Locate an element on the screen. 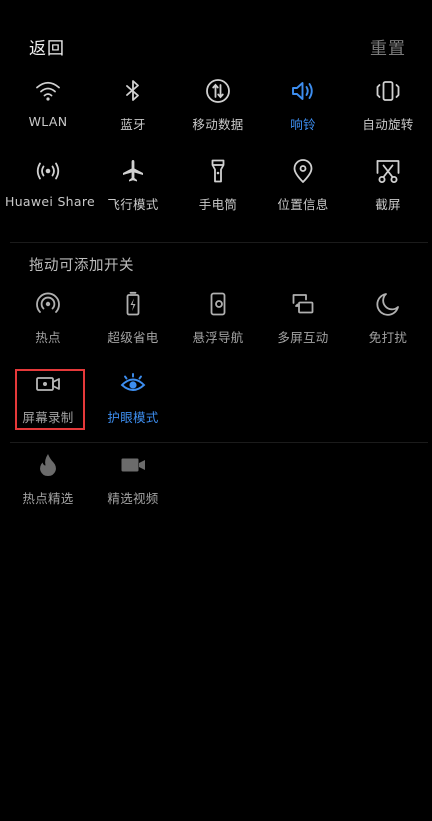 The width and height of the screenshot is (432, 821). tile-label: 多屏互动 is located at coordinates (303, 337).